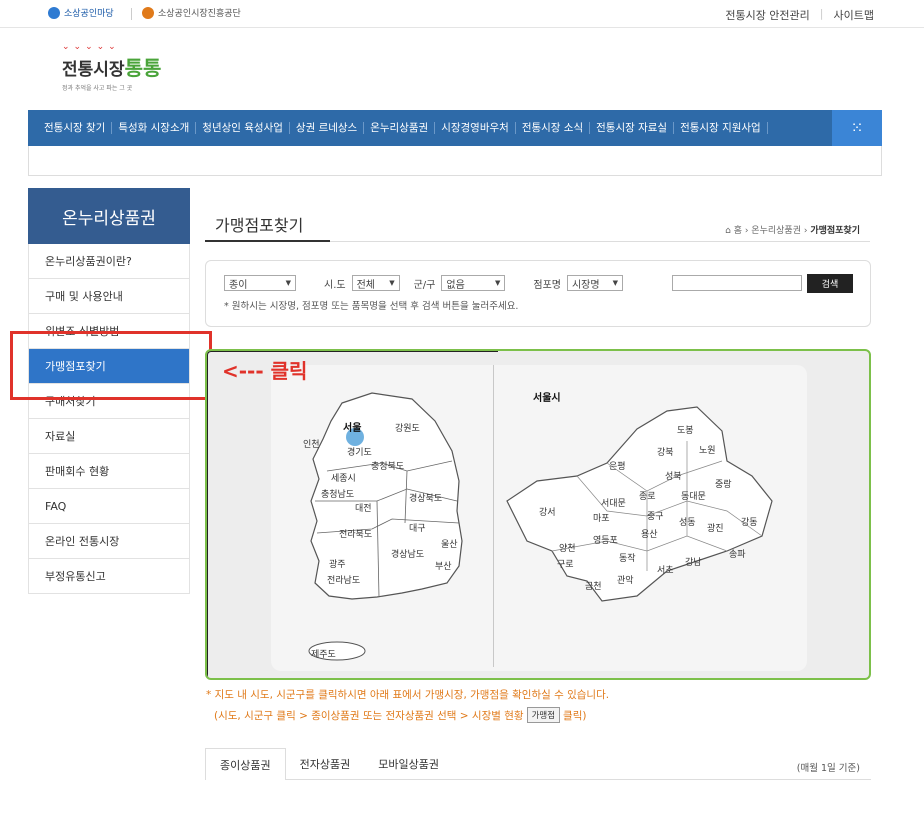 The image size is (924, 824). Describe the element at coordinates (359, 452) in the screenshot. I see `map-label-gyeonggi: 경기도` at that location.